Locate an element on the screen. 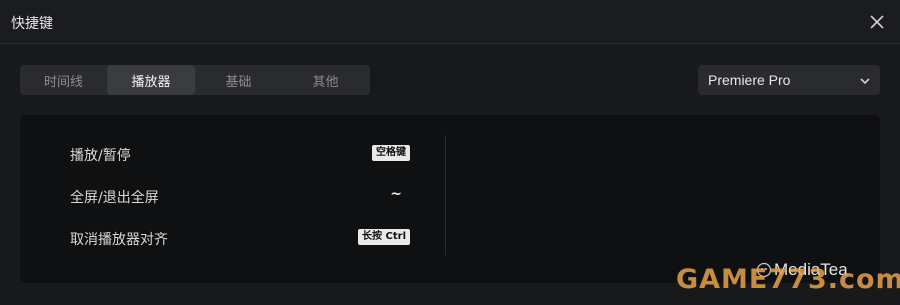  tab-basic: 基础 is located at coordinates (238, 80).